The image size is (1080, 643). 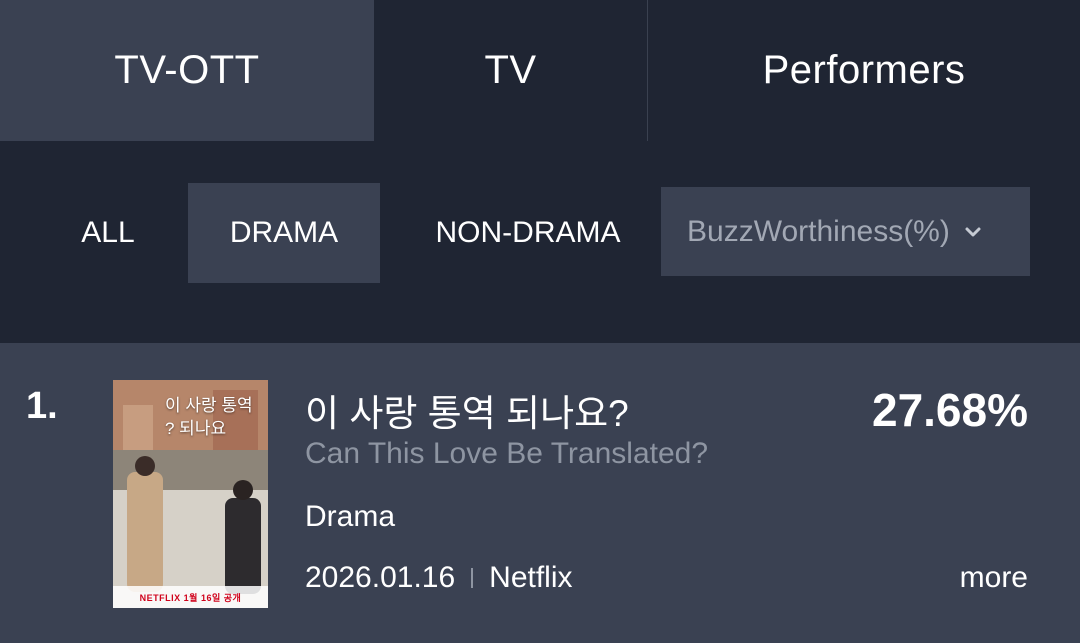 I want to click on more-link: more, so click(x=994, y=578).